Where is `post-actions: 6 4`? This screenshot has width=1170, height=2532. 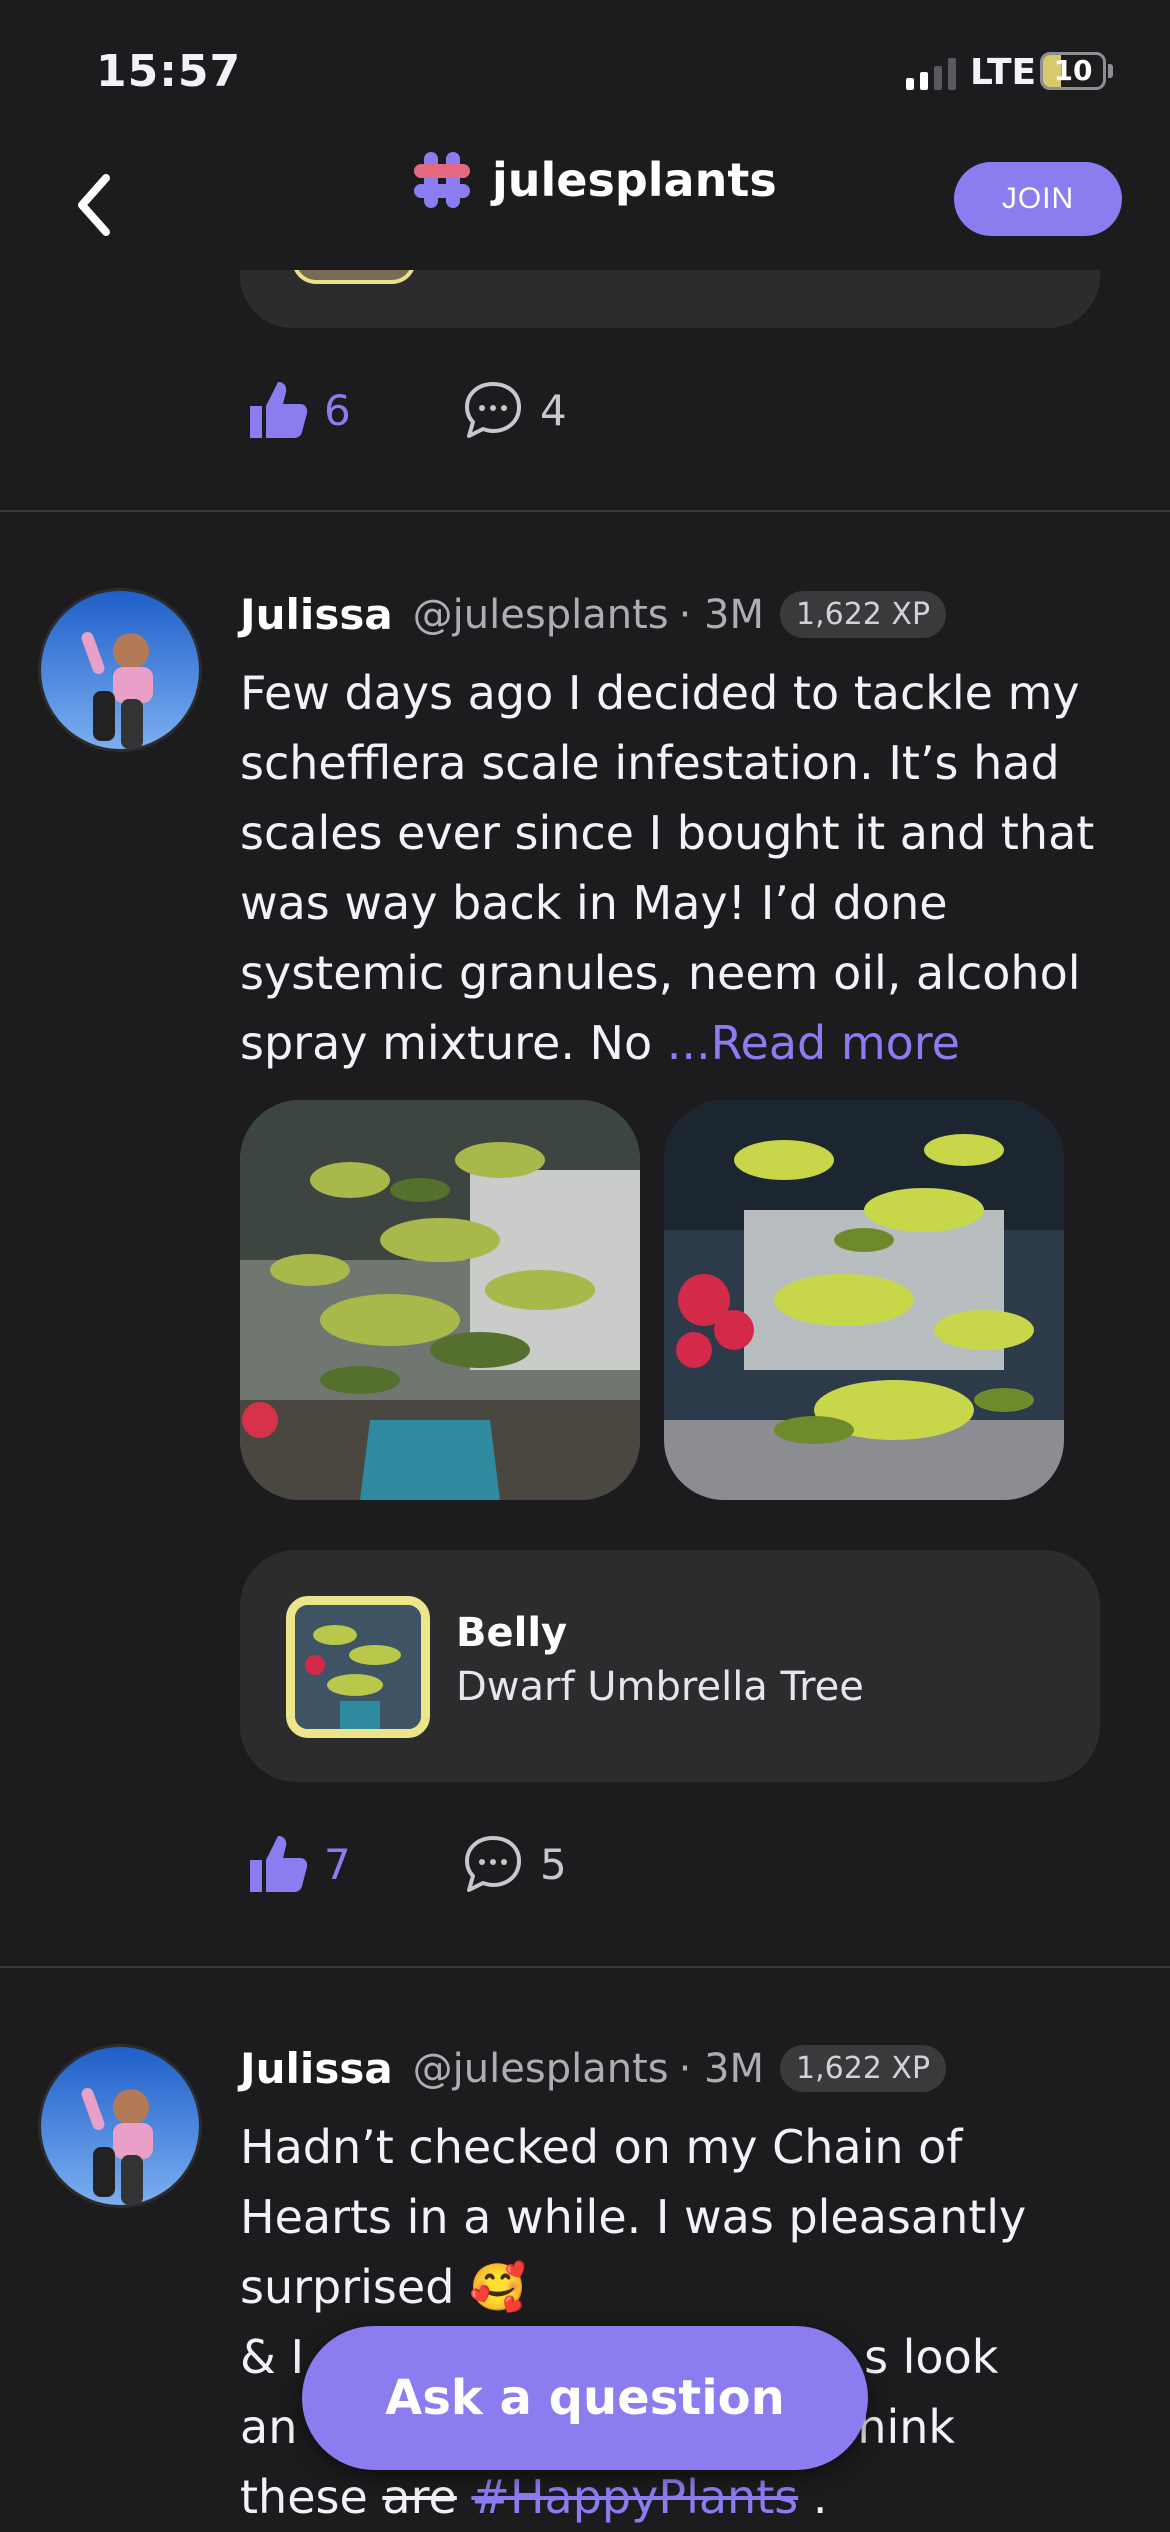 post-actions: 6 4 is located at coordinates (406, 410).